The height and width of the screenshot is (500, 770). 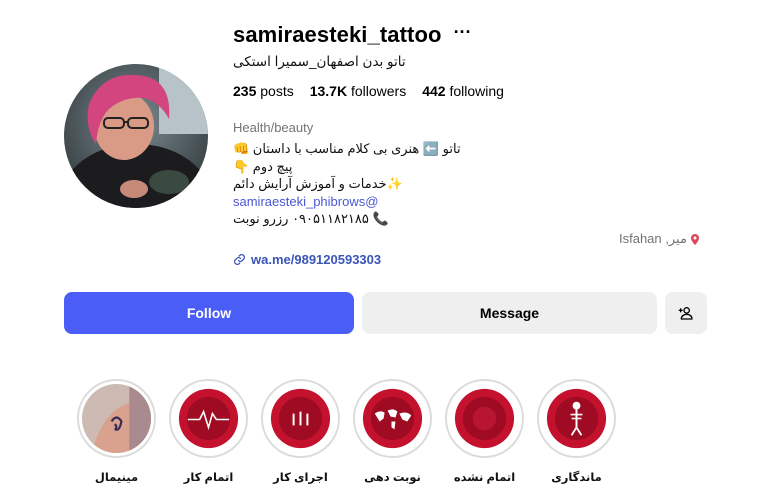 I want to click on pin-icon, so click(x=694, y=239).